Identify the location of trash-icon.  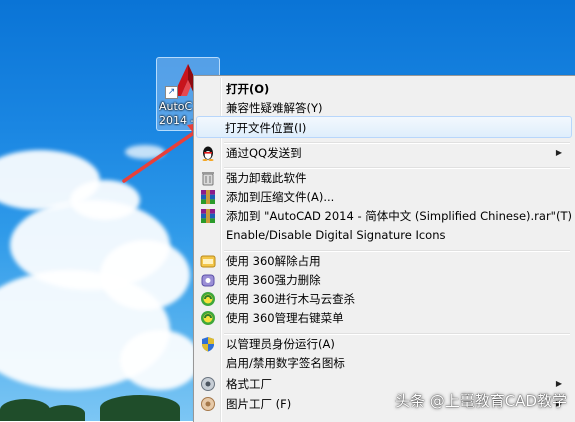
(208, 179).